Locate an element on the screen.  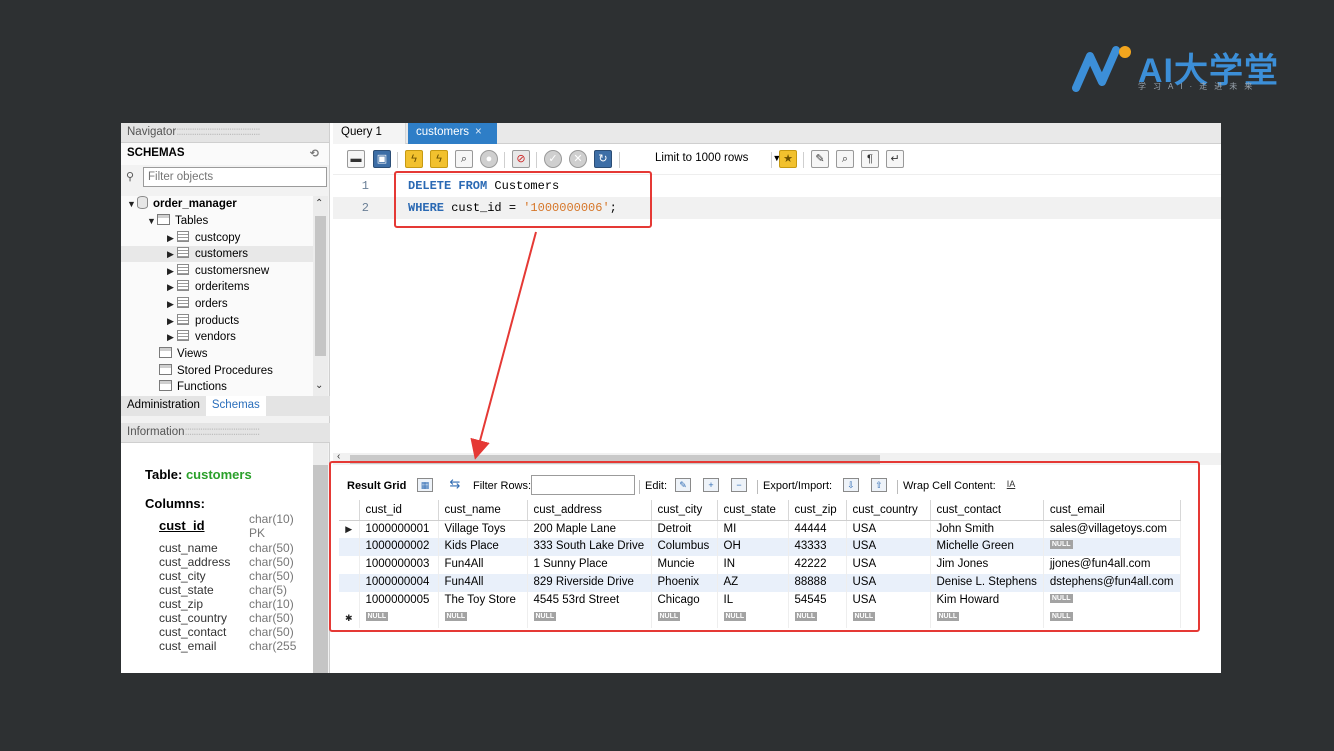
procedures-folder: Stored Procedures is located at coordinates (216, 371).